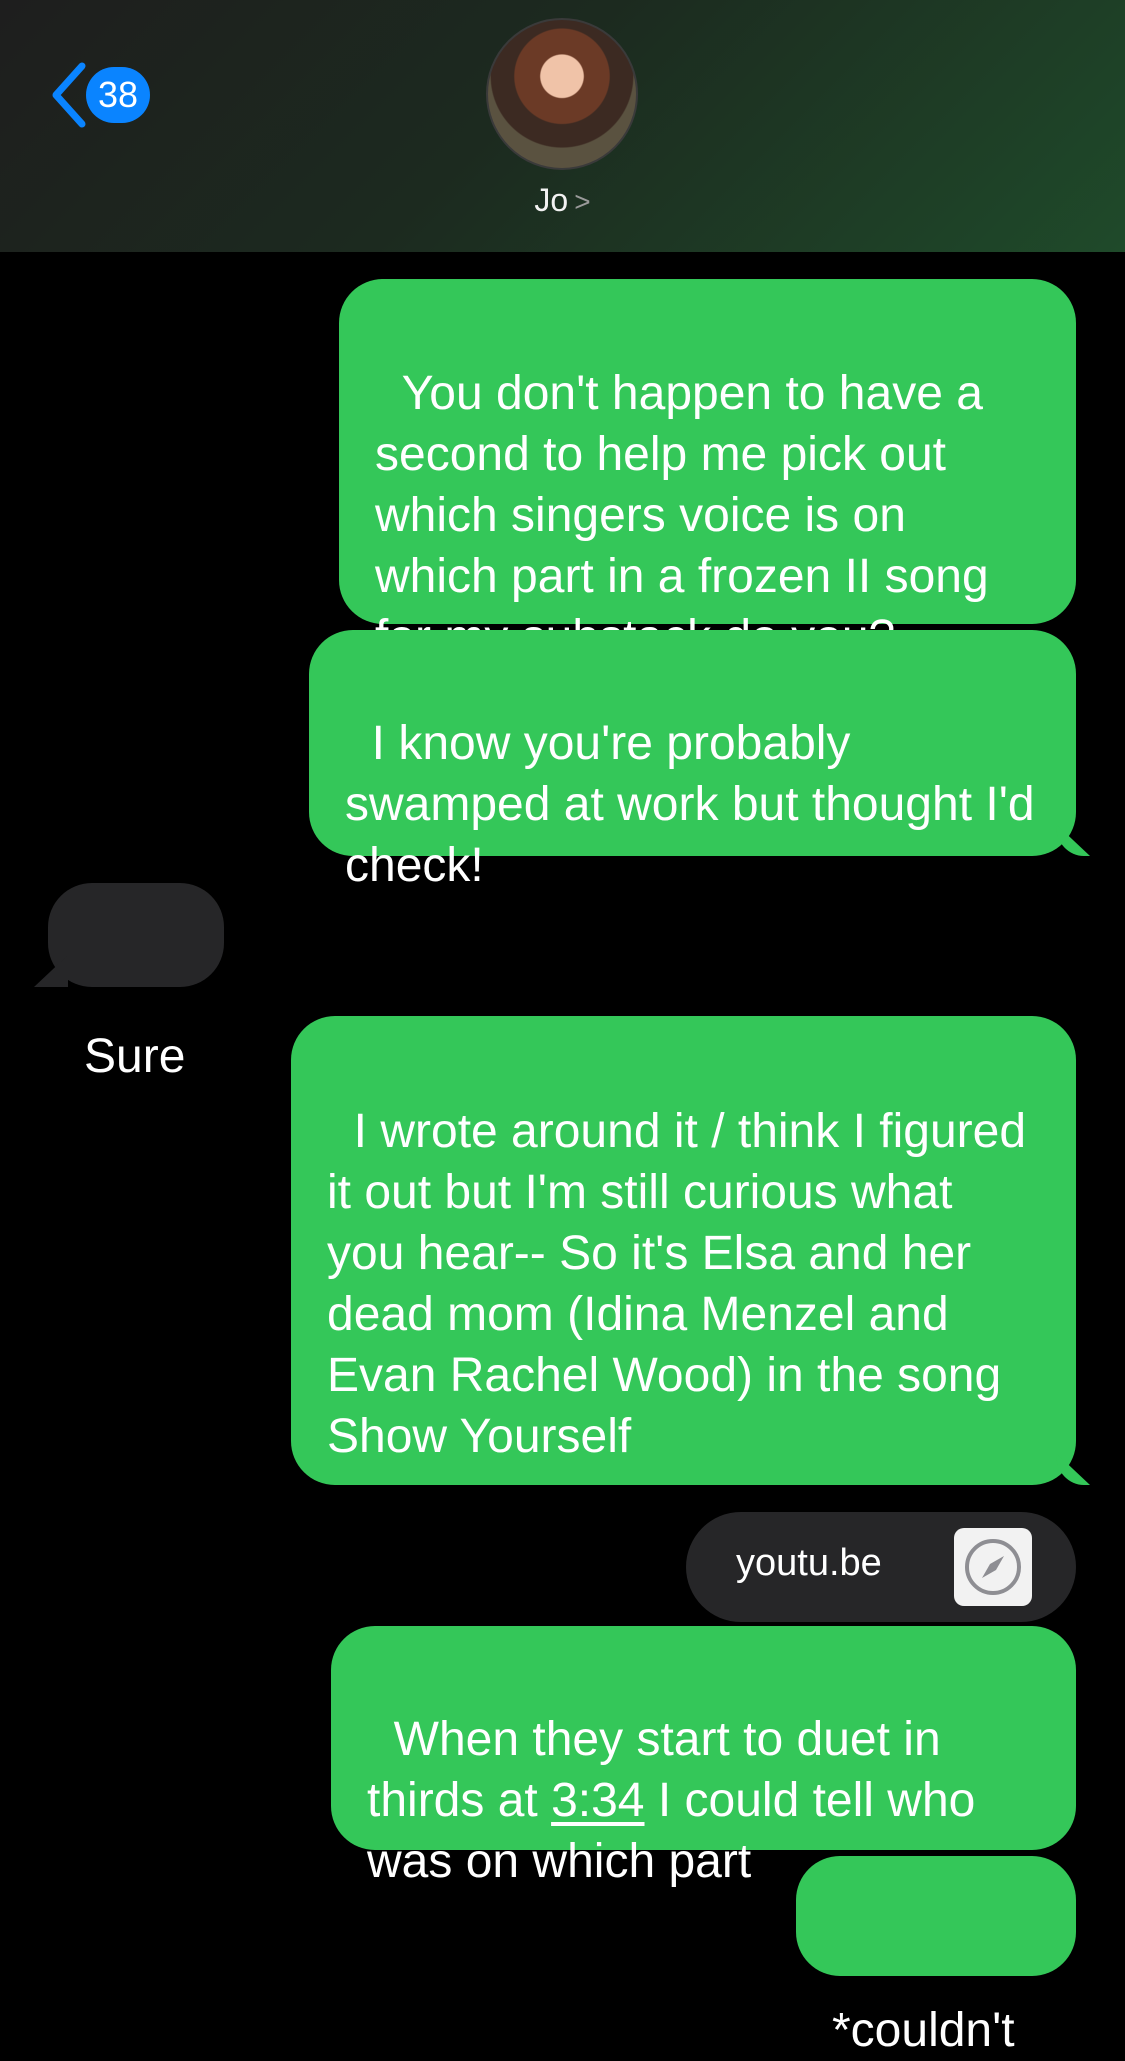 The image size is (1125, 2061). I want to click on timestamp-link: 3:34, so click(597, 1800).